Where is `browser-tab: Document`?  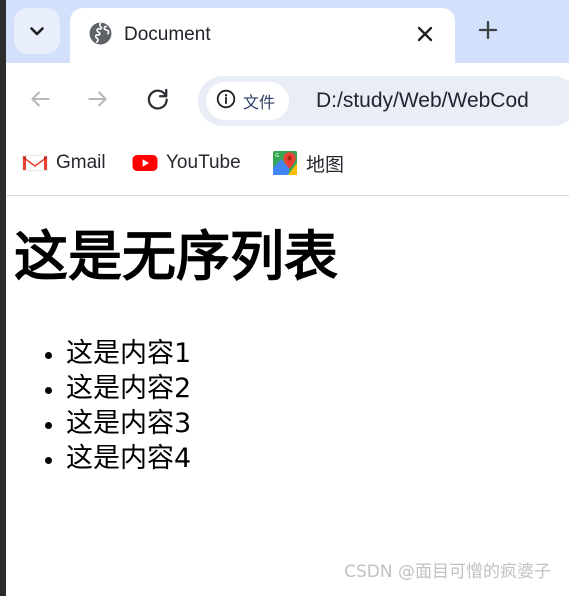 browser-tab: Document is located at coordinates (262, 35).